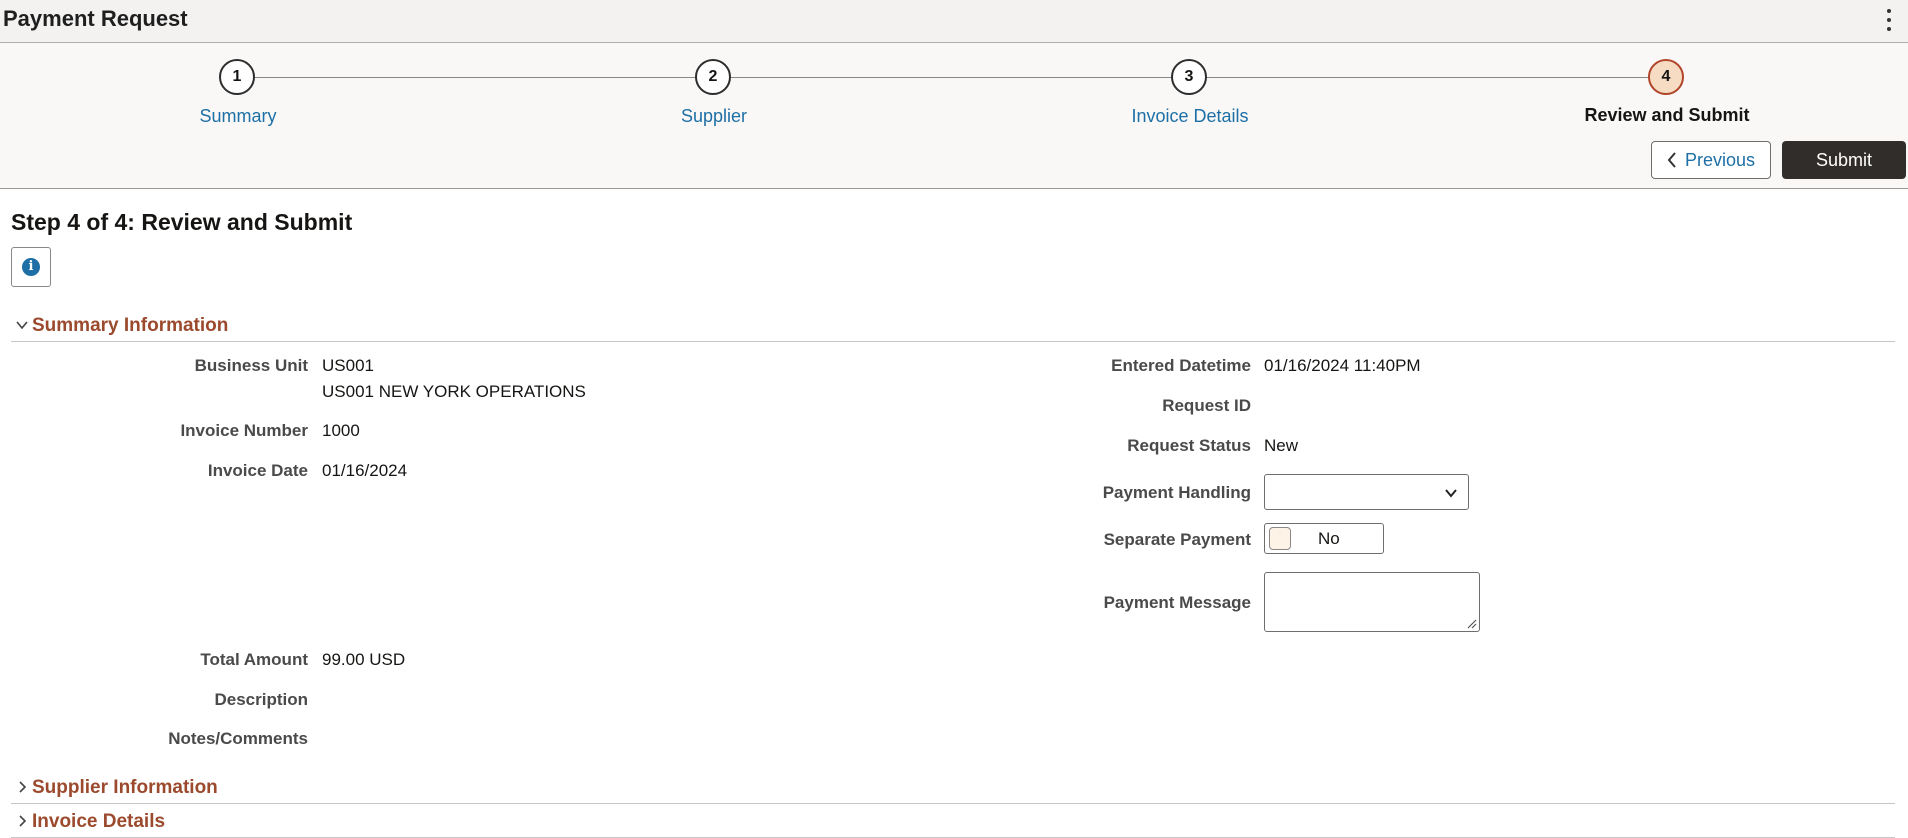 Image resolution: width=1908 pixels, height=838 pixels. I want to click on business-unit-value: US001, so click(348, 365).